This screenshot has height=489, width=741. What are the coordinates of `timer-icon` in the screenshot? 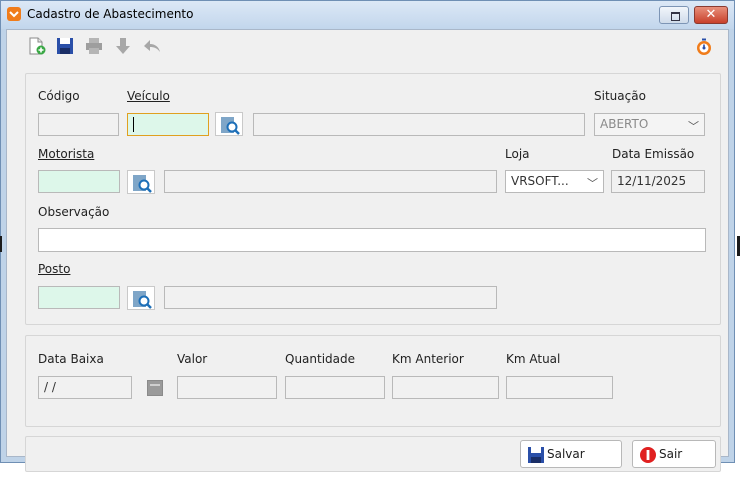 It's located at (704, 46).